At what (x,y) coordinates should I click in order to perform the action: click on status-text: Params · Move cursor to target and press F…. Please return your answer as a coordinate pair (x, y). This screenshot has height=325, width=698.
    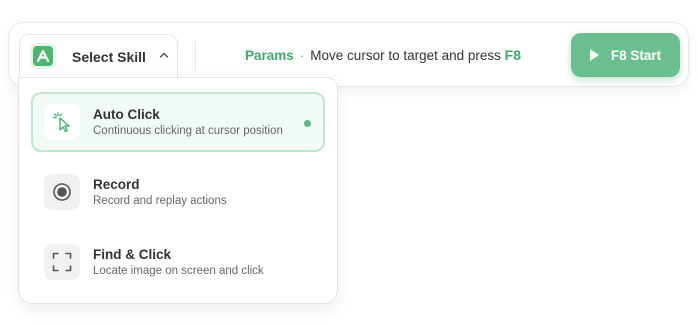
    Looking at the image, I should click on (383, 55).